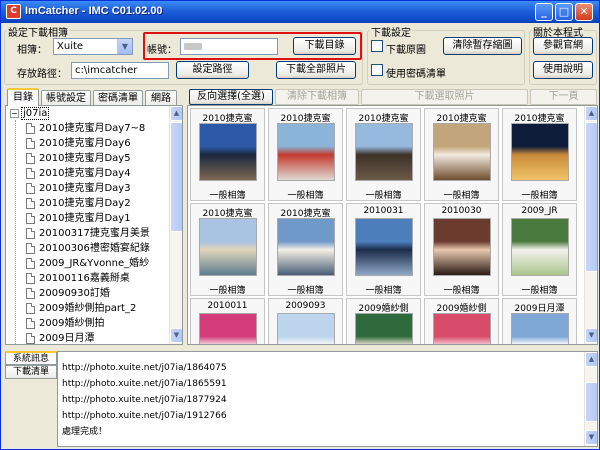 This screenshot has width=600, height=450. Describe the element at coordinates (94, 263) in the screenshot. I see `tree-item-label: 2009_JR&Yvonne_婚紗` at that location.